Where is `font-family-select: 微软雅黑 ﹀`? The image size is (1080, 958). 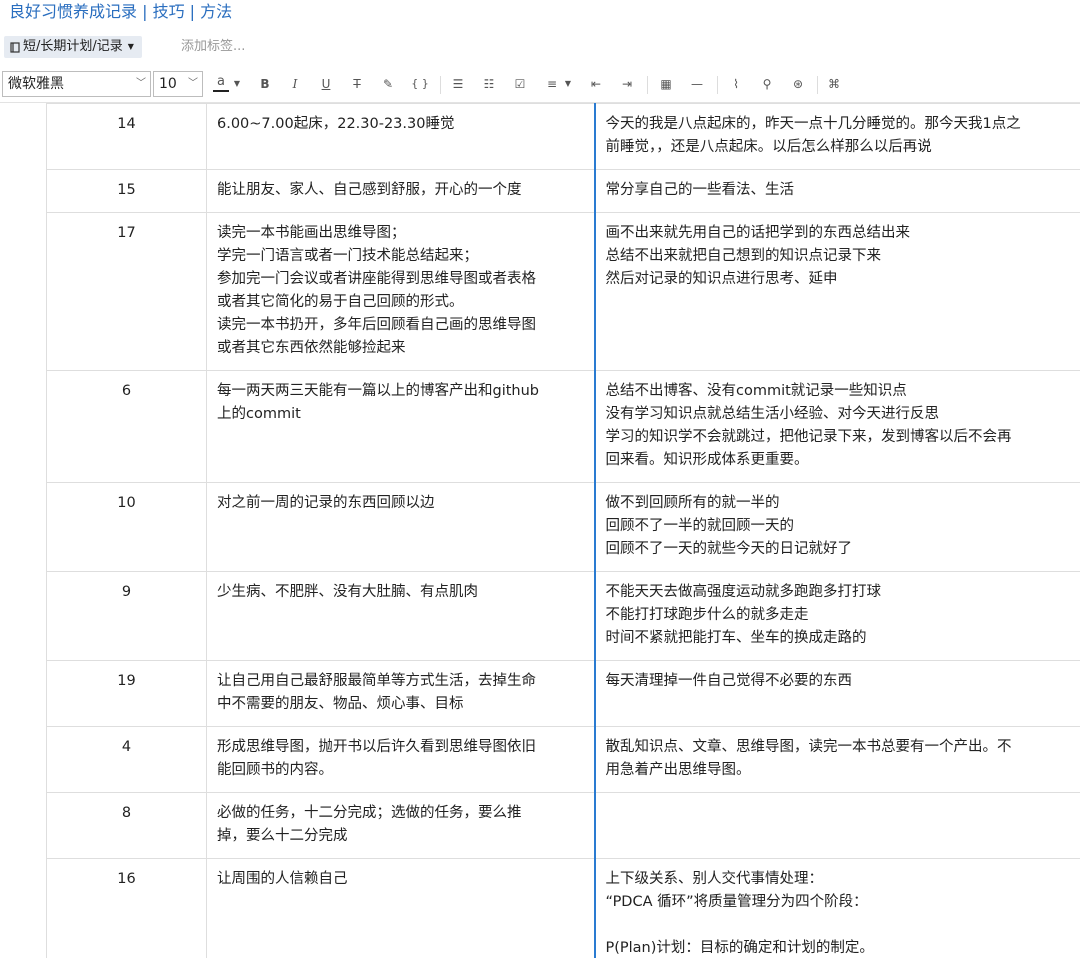
font-family-select: 微软雅黑 ﹀ is located at coordinates (76, 84).